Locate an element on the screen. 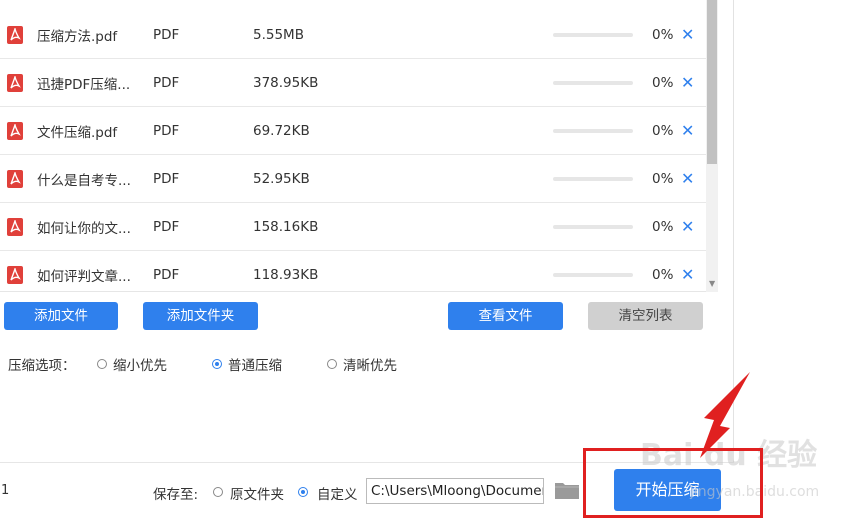 The width and height of the screenshot is (850, 526). scrollbar-thumb is located at coordinates (712, 82).